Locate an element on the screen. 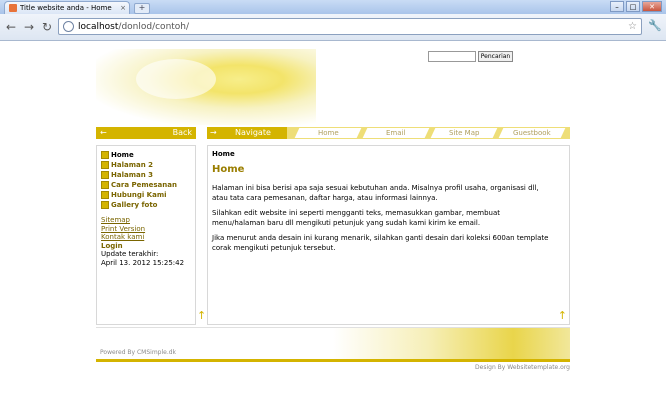  address-bar: localhost/donlod/contoh/ ☆ is located at coordinates (350, 26).